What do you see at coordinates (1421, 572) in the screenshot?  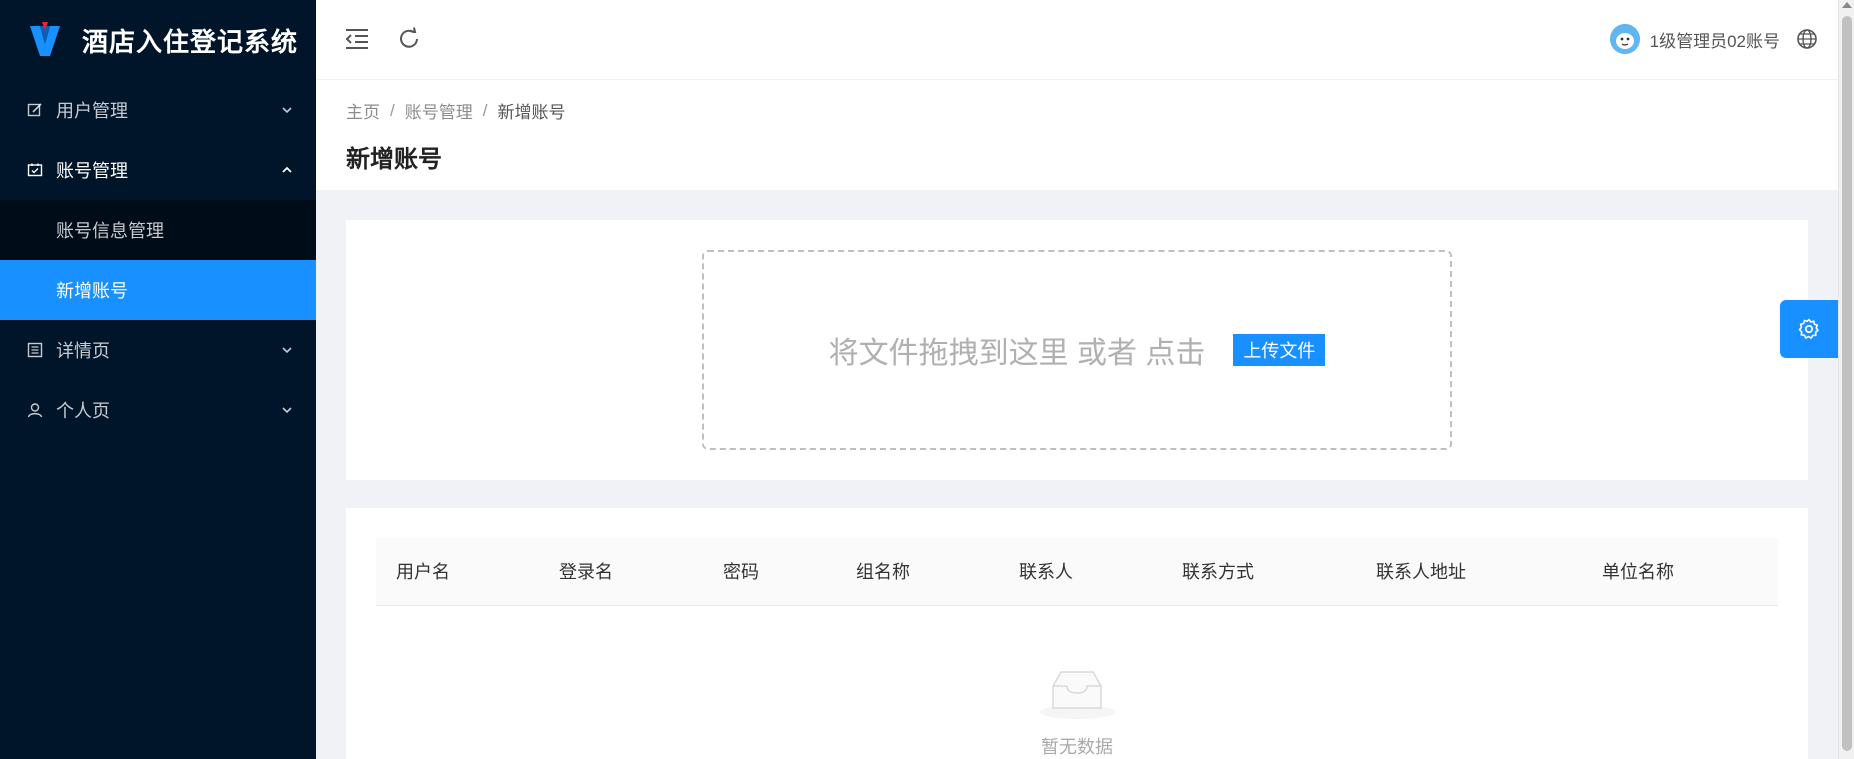 I see `column-header-contact-address: 联系人地址` at bounding box center [1421, 572].